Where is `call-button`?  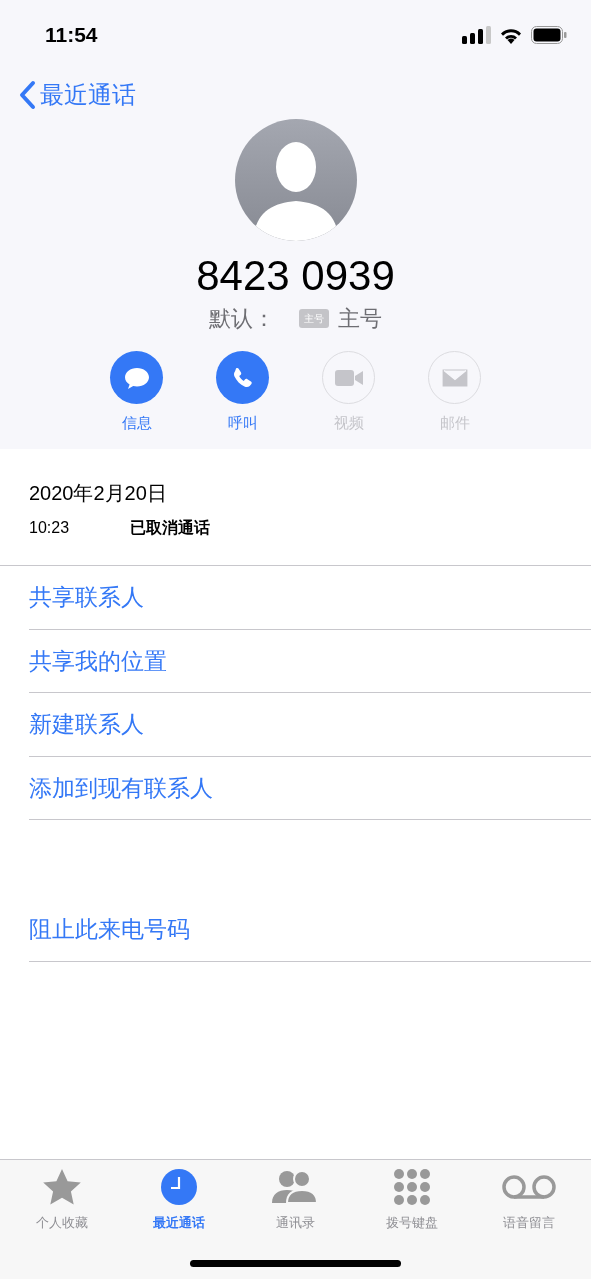
call-button is located at coordinates (242, 377).